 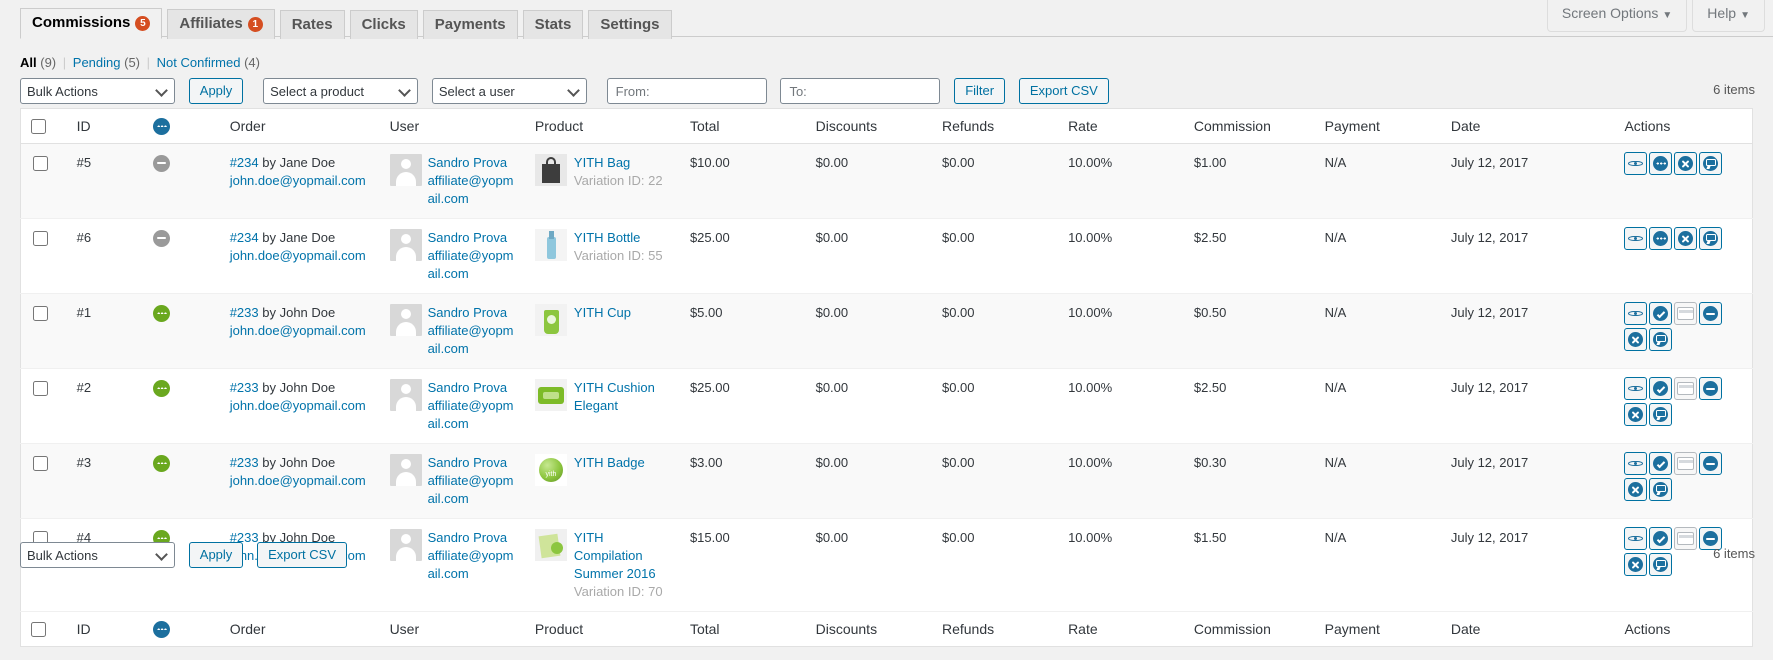 I want to click on date-from-input, so click(x=686, y=91).